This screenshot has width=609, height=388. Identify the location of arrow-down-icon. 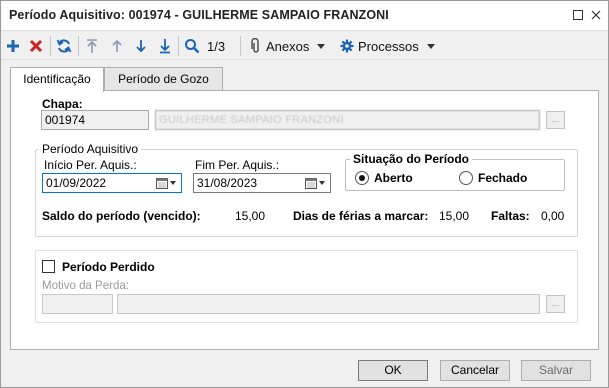
(141, 46).